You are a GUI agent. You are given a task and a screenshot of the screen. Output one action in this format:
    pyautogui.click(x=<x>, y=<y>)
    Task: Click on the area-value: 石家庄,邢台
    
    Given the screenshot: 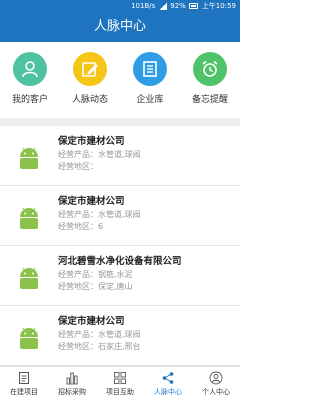 What is the action you would take?
    pyautogui.click(x=119, y=346)
    